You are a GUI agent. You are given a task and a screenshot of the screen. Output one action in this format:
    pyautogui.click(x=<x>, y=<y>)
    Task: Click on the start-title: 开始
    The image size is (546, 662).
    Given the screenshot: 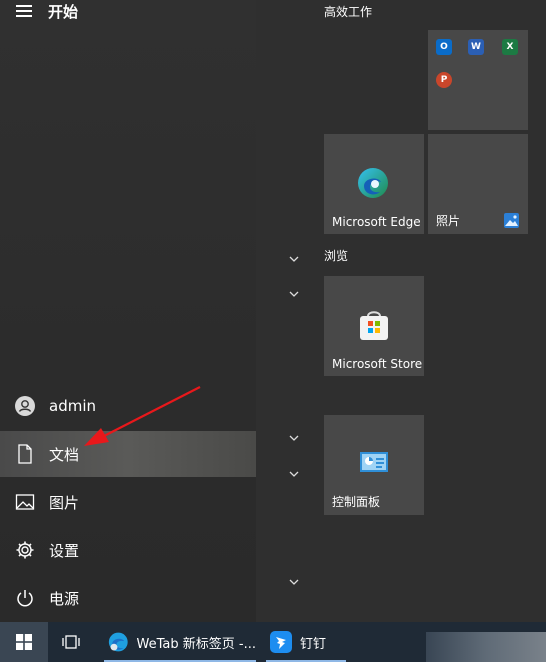 What is the action you would take?
    pyautogui.click(x=63, y=12)
    